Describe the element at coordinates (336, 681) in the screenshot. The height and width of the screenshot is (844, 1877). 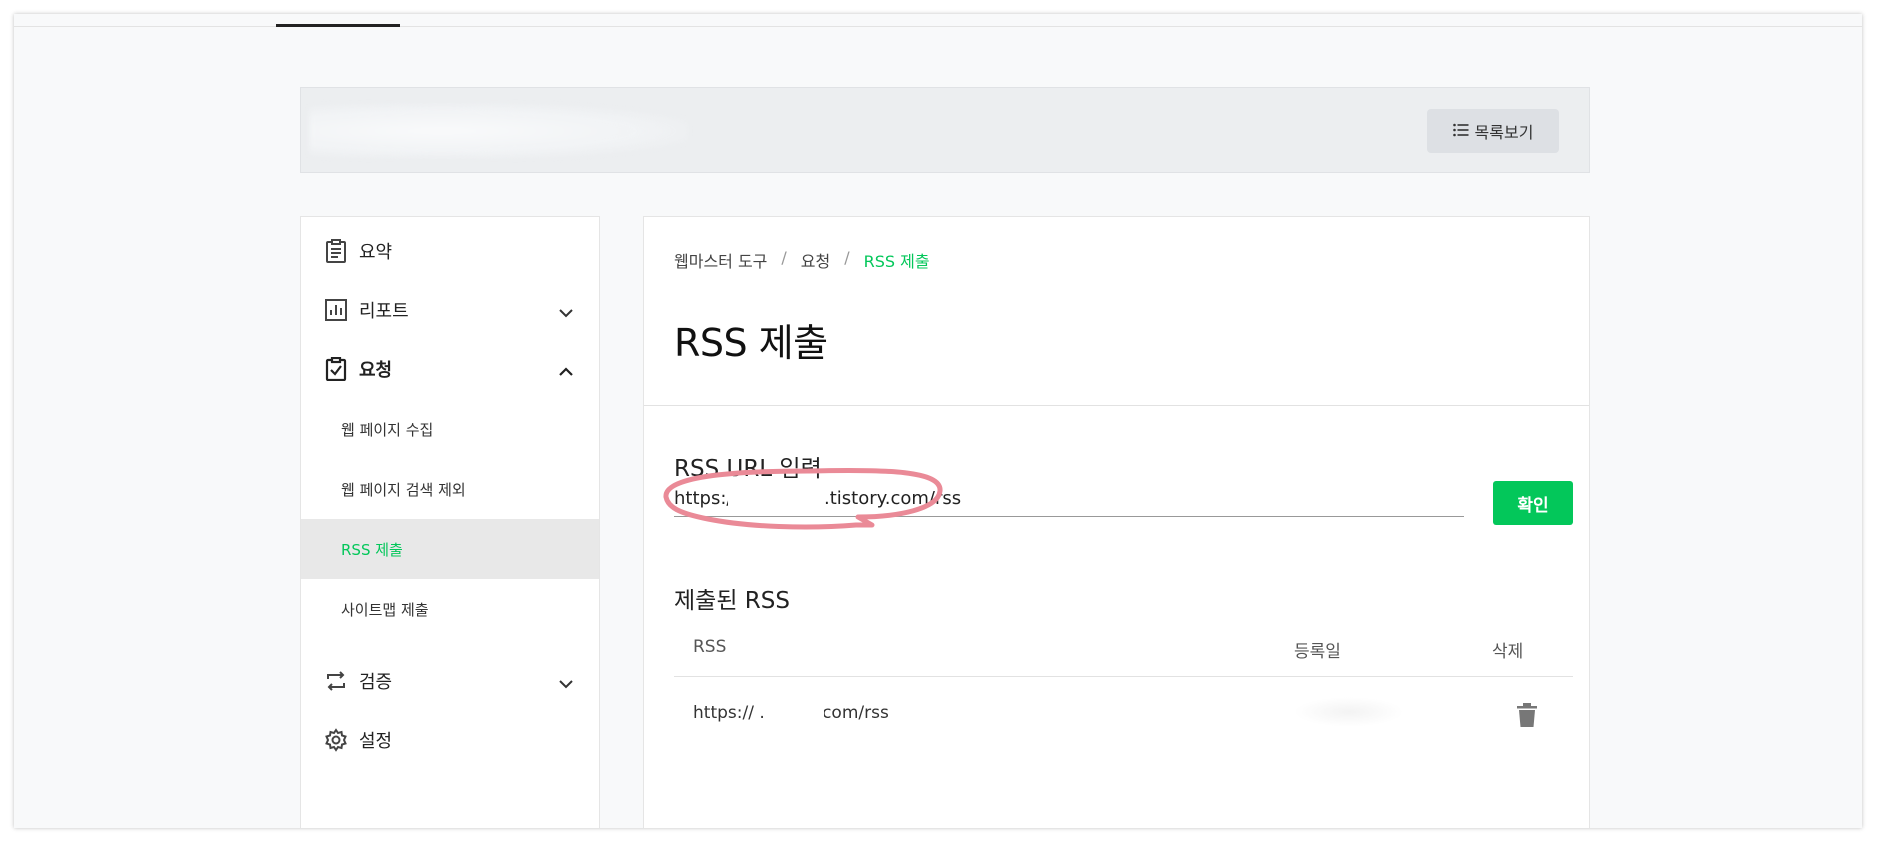
I see `repeat-icon` at that location.